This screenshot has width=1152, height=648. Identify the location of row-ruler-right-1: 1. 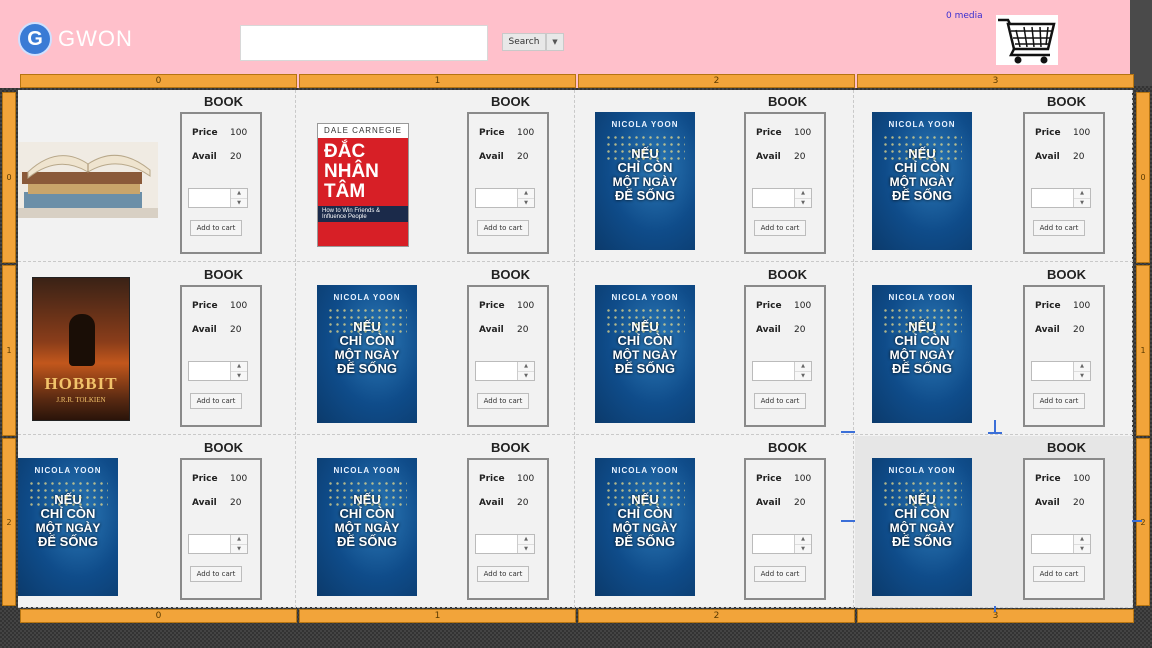
(1143, 350).